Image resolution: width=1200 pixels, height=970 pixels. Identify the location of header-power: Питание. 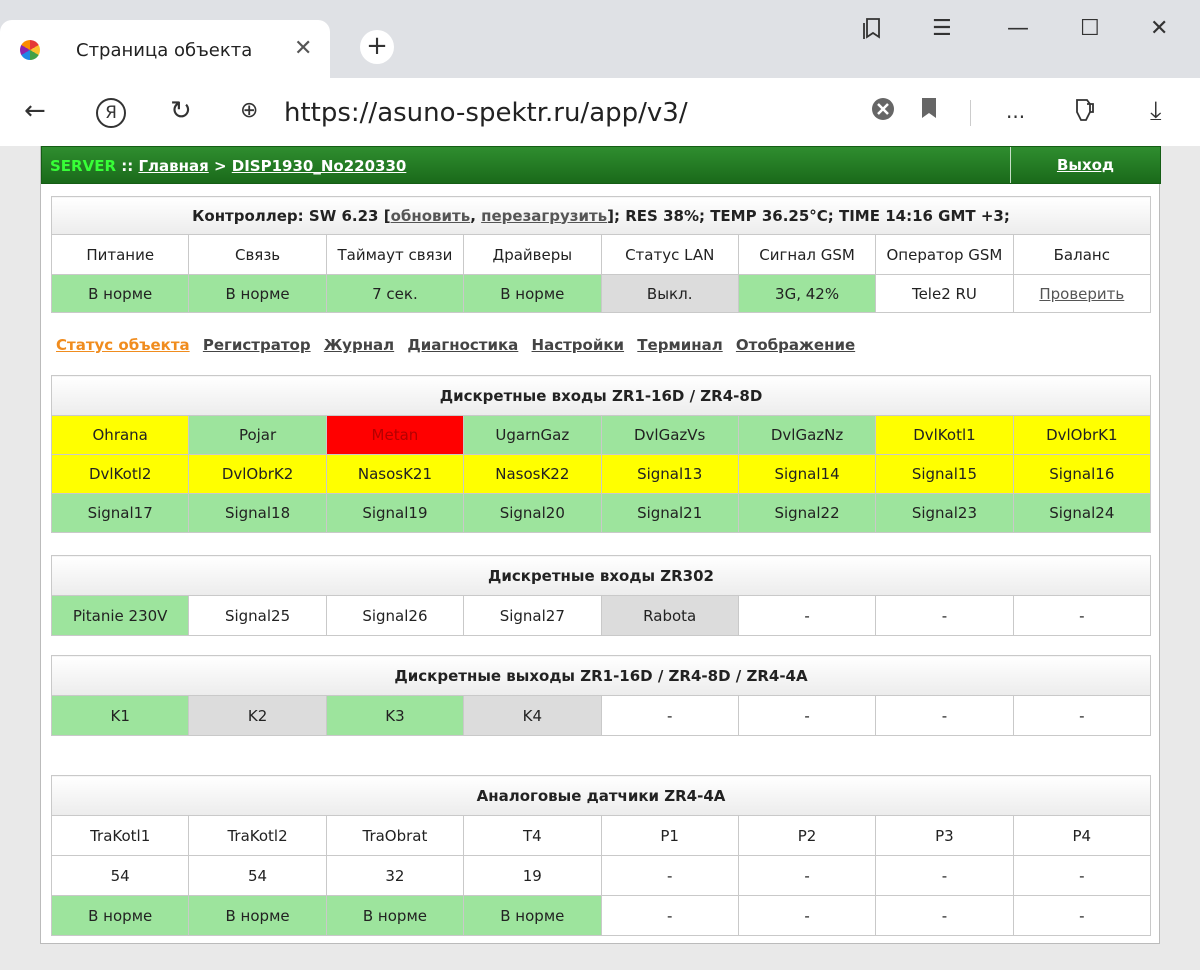
(120, 254).